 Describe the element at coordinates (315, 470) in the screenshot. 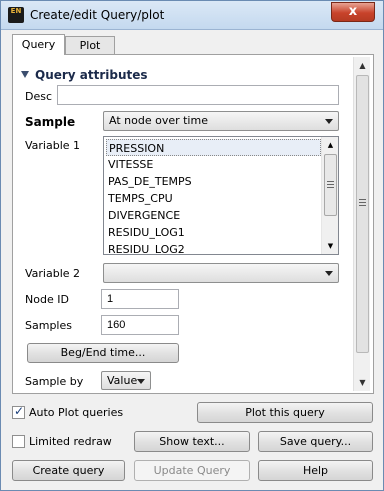

I see `help-button: Help` at that location.